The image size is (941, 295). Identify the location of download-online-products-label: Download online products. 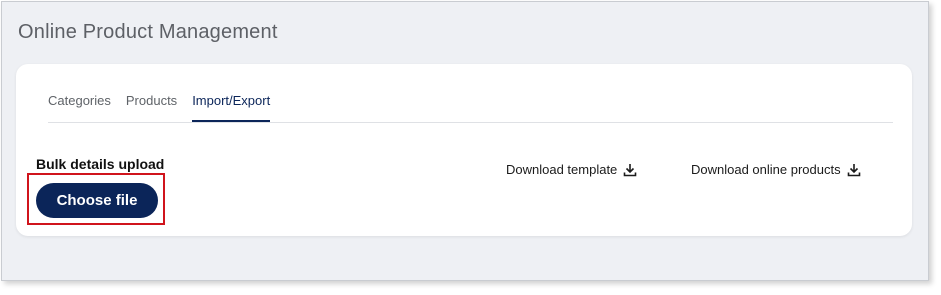
(766, 169).